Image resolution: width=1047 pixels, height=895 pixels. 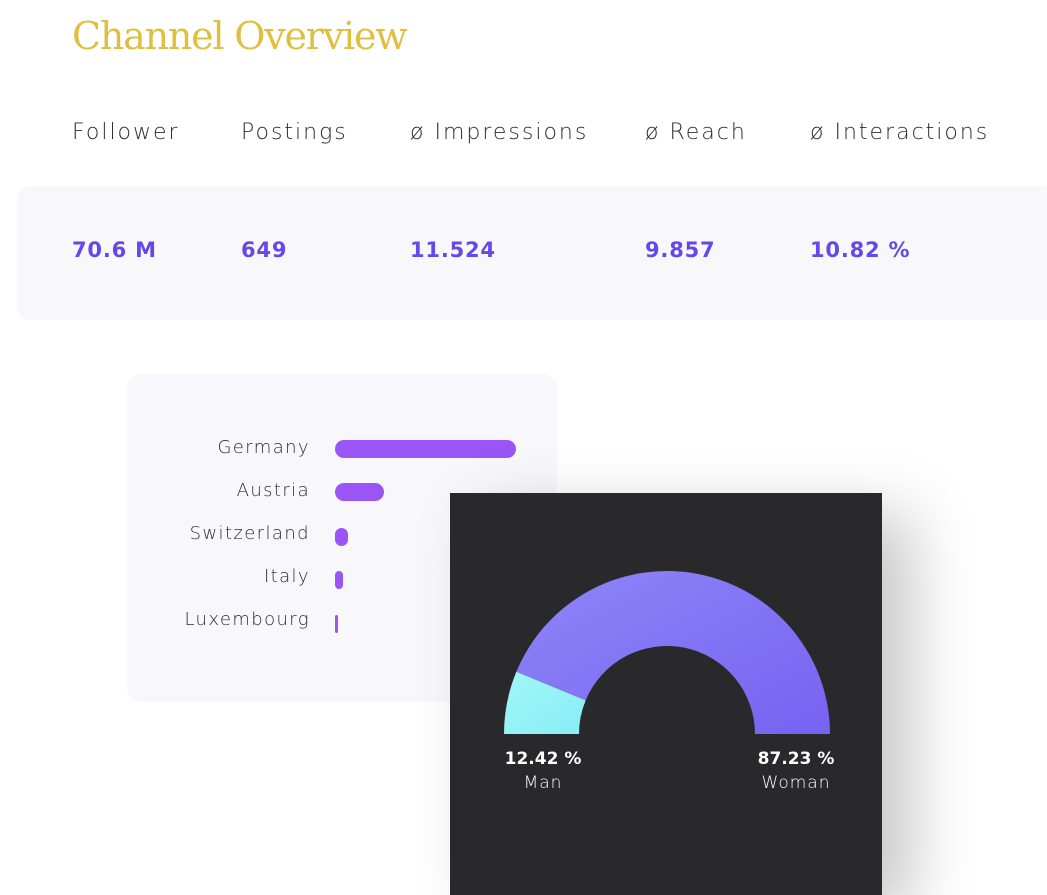 What do you see at coordinates (860, 250) in the screenshot?
I see `metric-value-interactions: 10.82 %` at bounding box center [860, 250].